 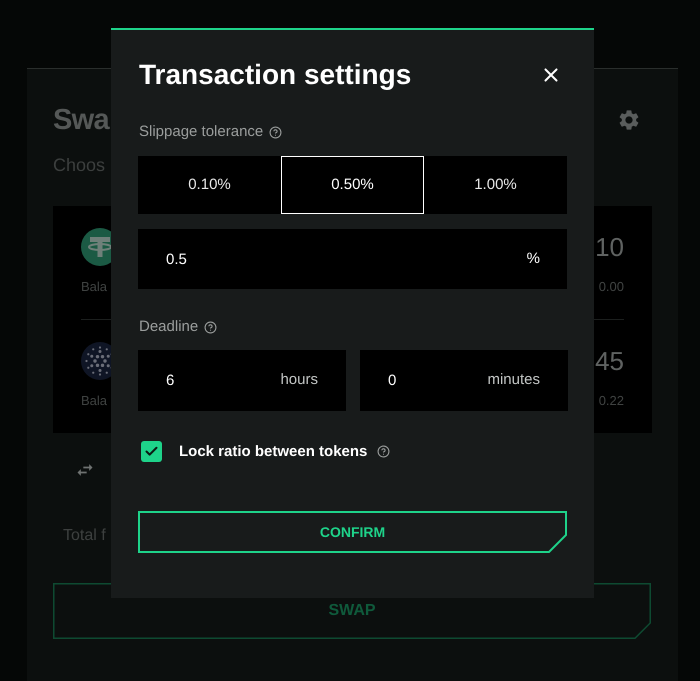 What do you see at coordinates (168, 327) in the screenshot?
I see `section-label: Deadline` at bounding box center [168, 327].